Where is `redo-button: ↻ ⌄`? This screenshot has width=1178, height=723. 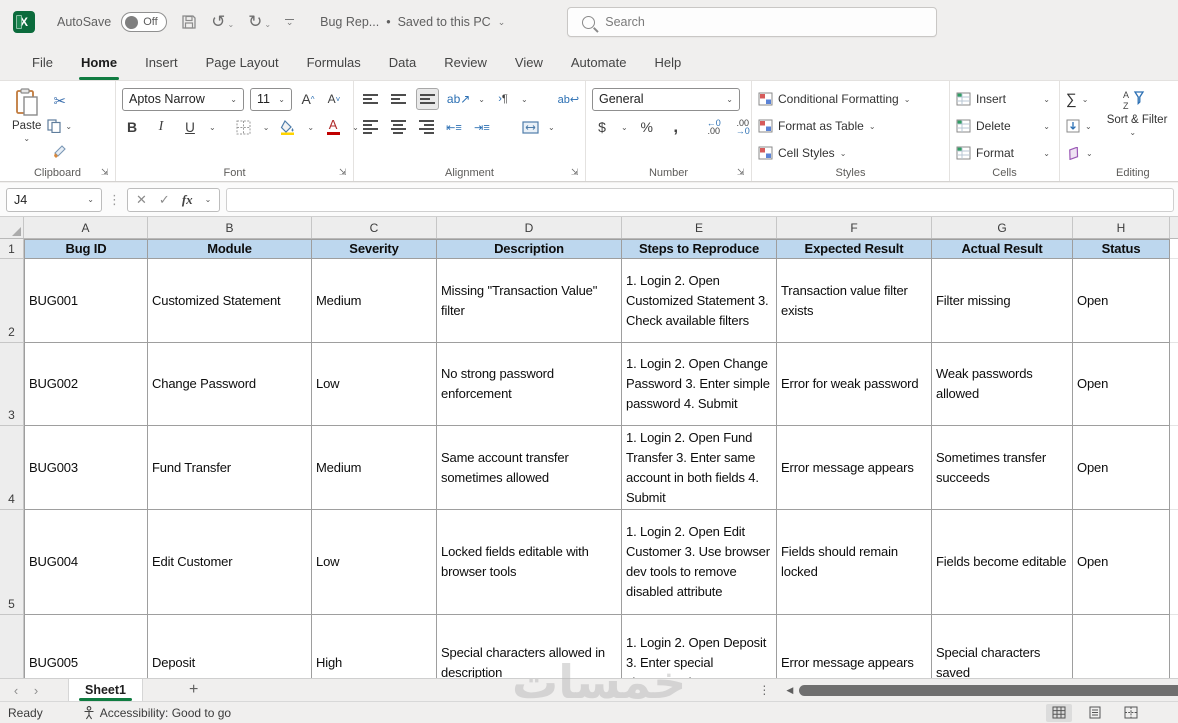
redo-button: ↻ ⌄ is located at coordinates (259, 22).